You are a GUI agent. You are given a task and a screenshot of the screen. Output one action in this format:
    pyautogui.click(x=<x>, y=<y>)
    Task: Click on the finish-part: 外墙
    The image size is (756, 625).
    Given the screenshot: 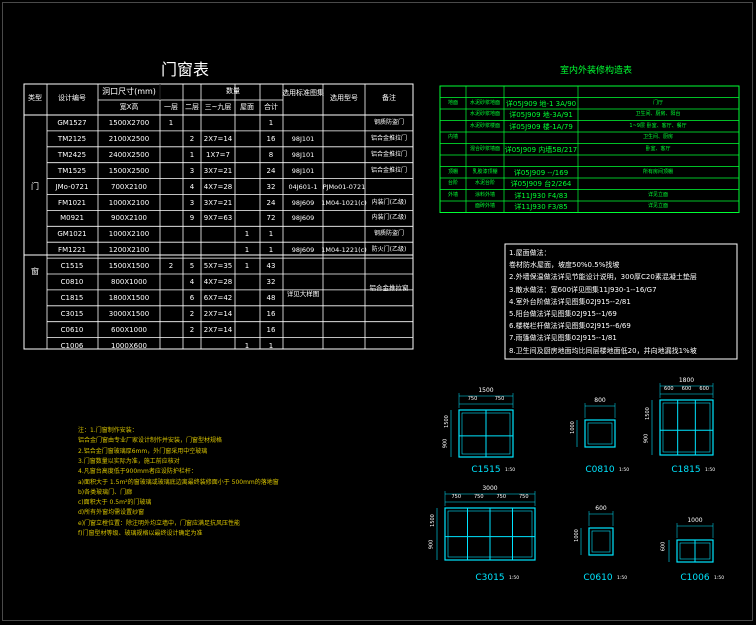 What is the action you would take?
    pyautogui.click(x=453, y=194)
    